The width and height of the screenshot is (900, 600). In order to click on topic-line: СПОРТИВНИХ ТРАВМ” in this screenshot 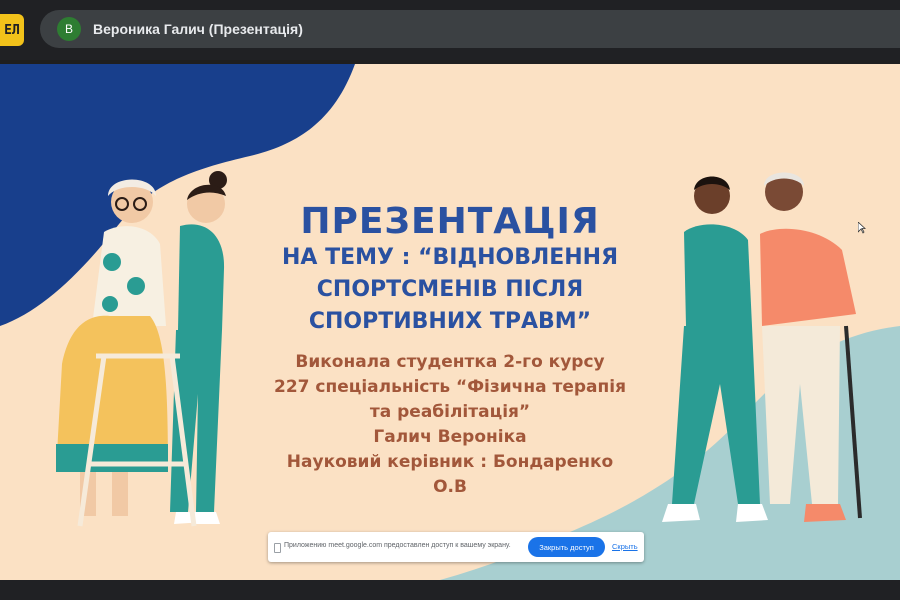, I will do `click(450, 321)`.